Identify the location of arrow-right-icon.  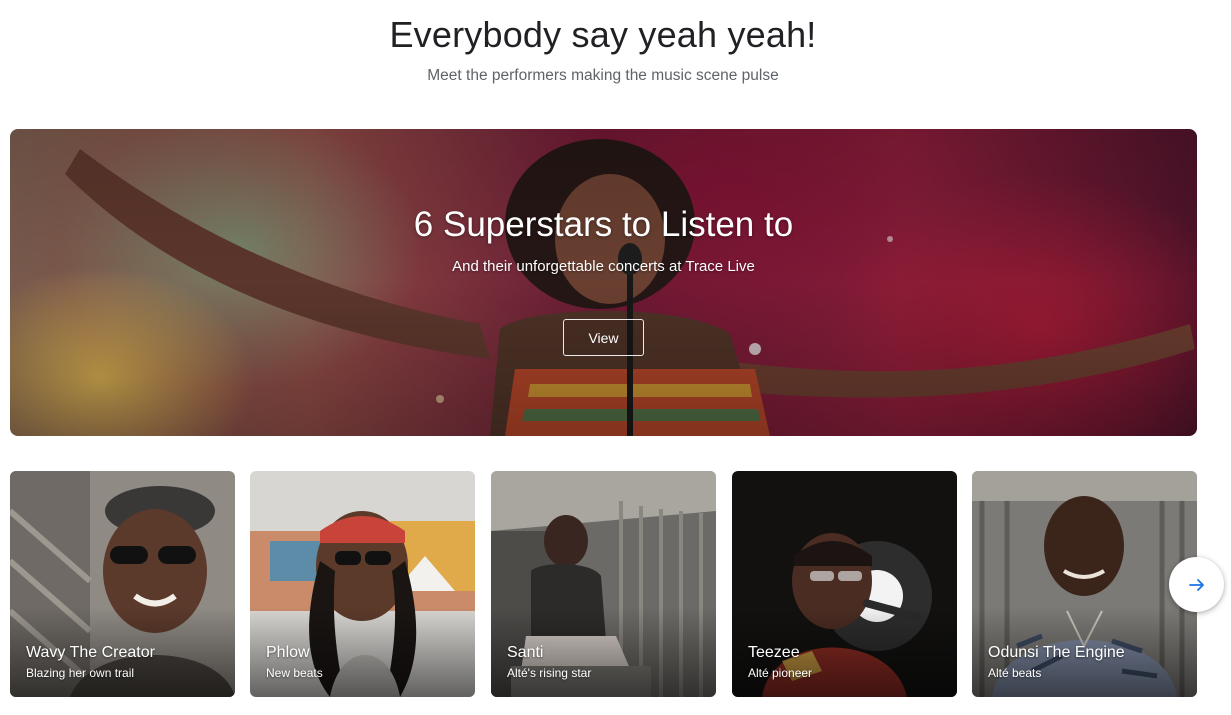
(1196, 584).